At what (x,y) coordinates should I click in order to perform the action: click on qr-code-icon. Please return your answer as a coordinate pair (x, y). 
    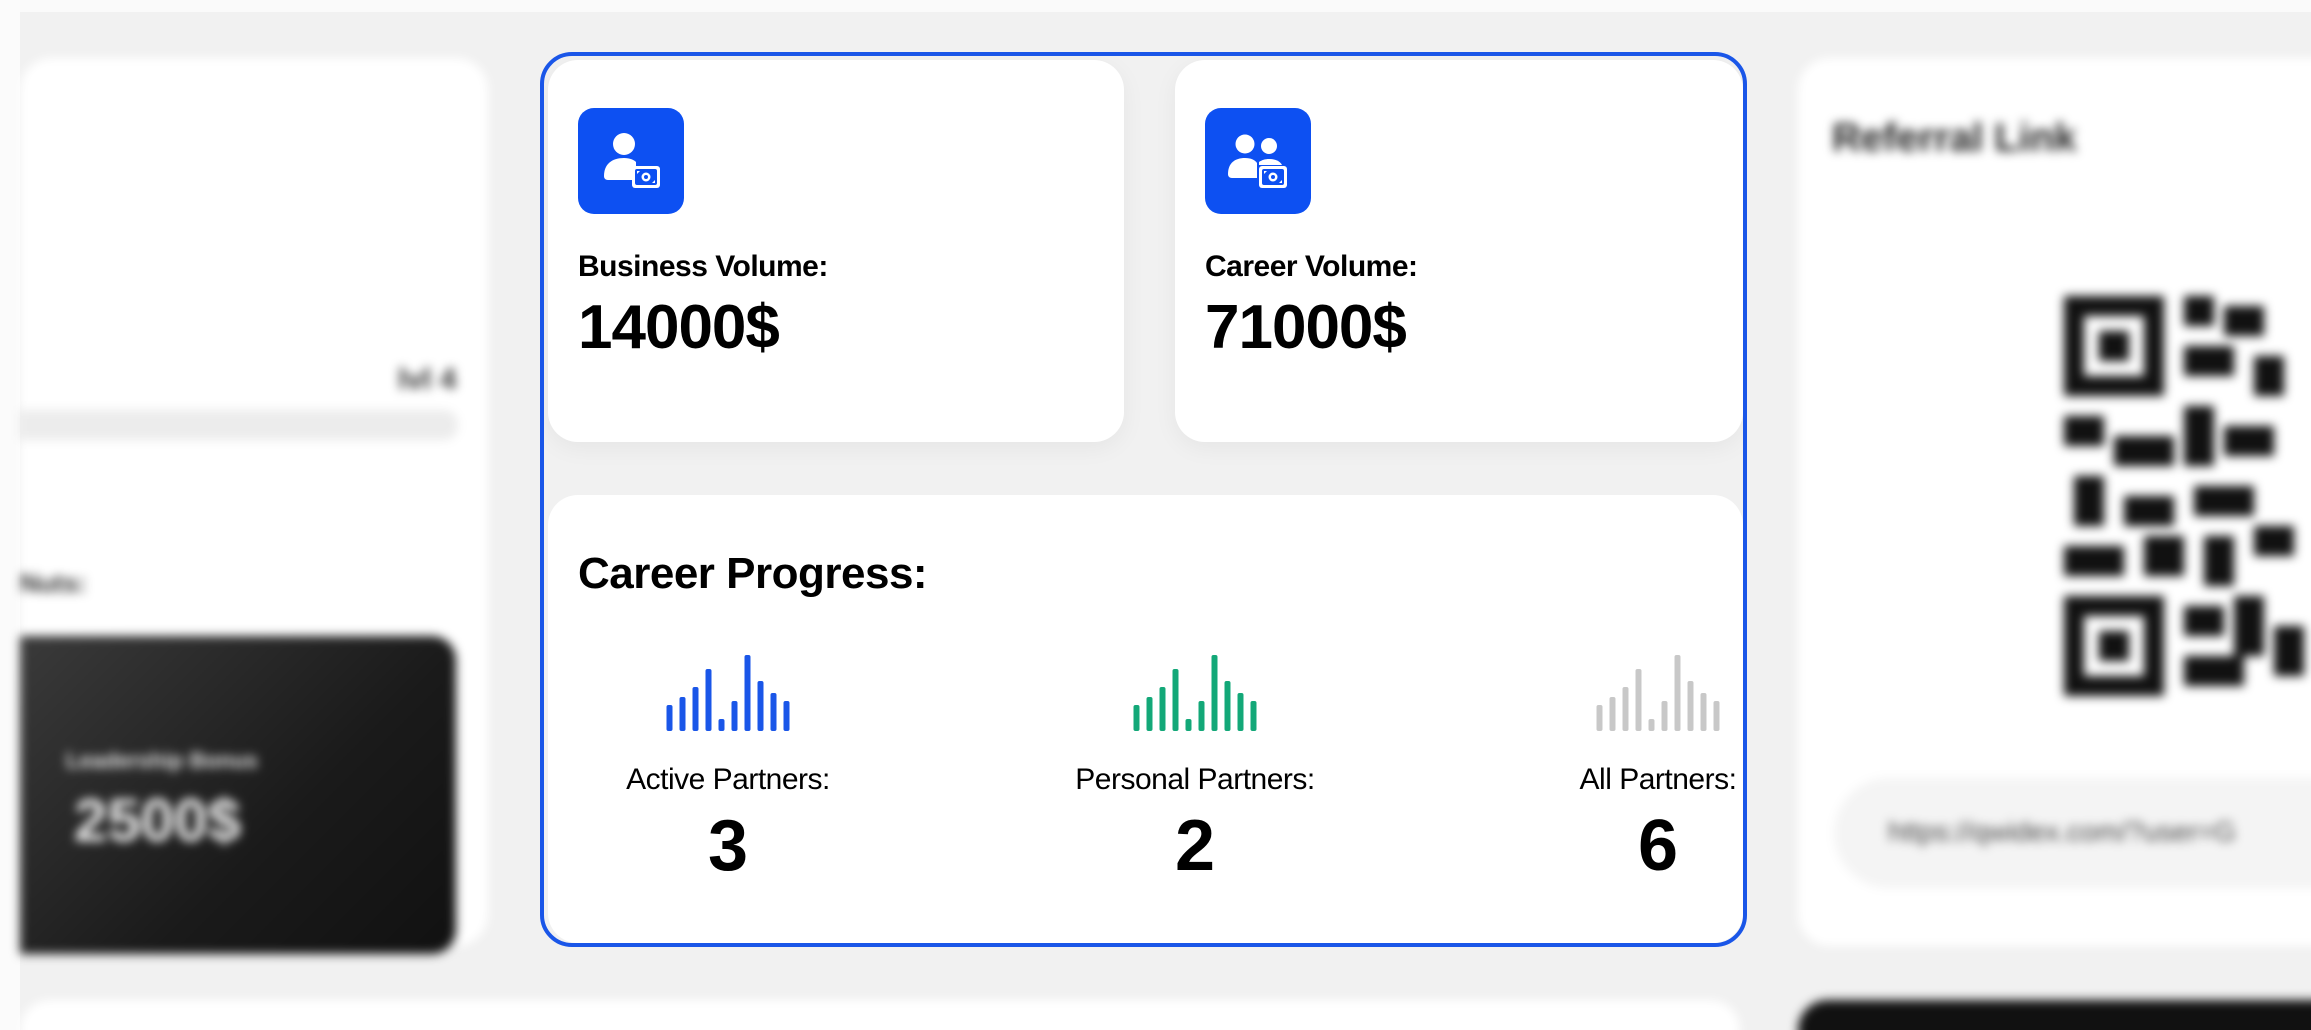
    Looking at the image, I should click on (2187, 506).